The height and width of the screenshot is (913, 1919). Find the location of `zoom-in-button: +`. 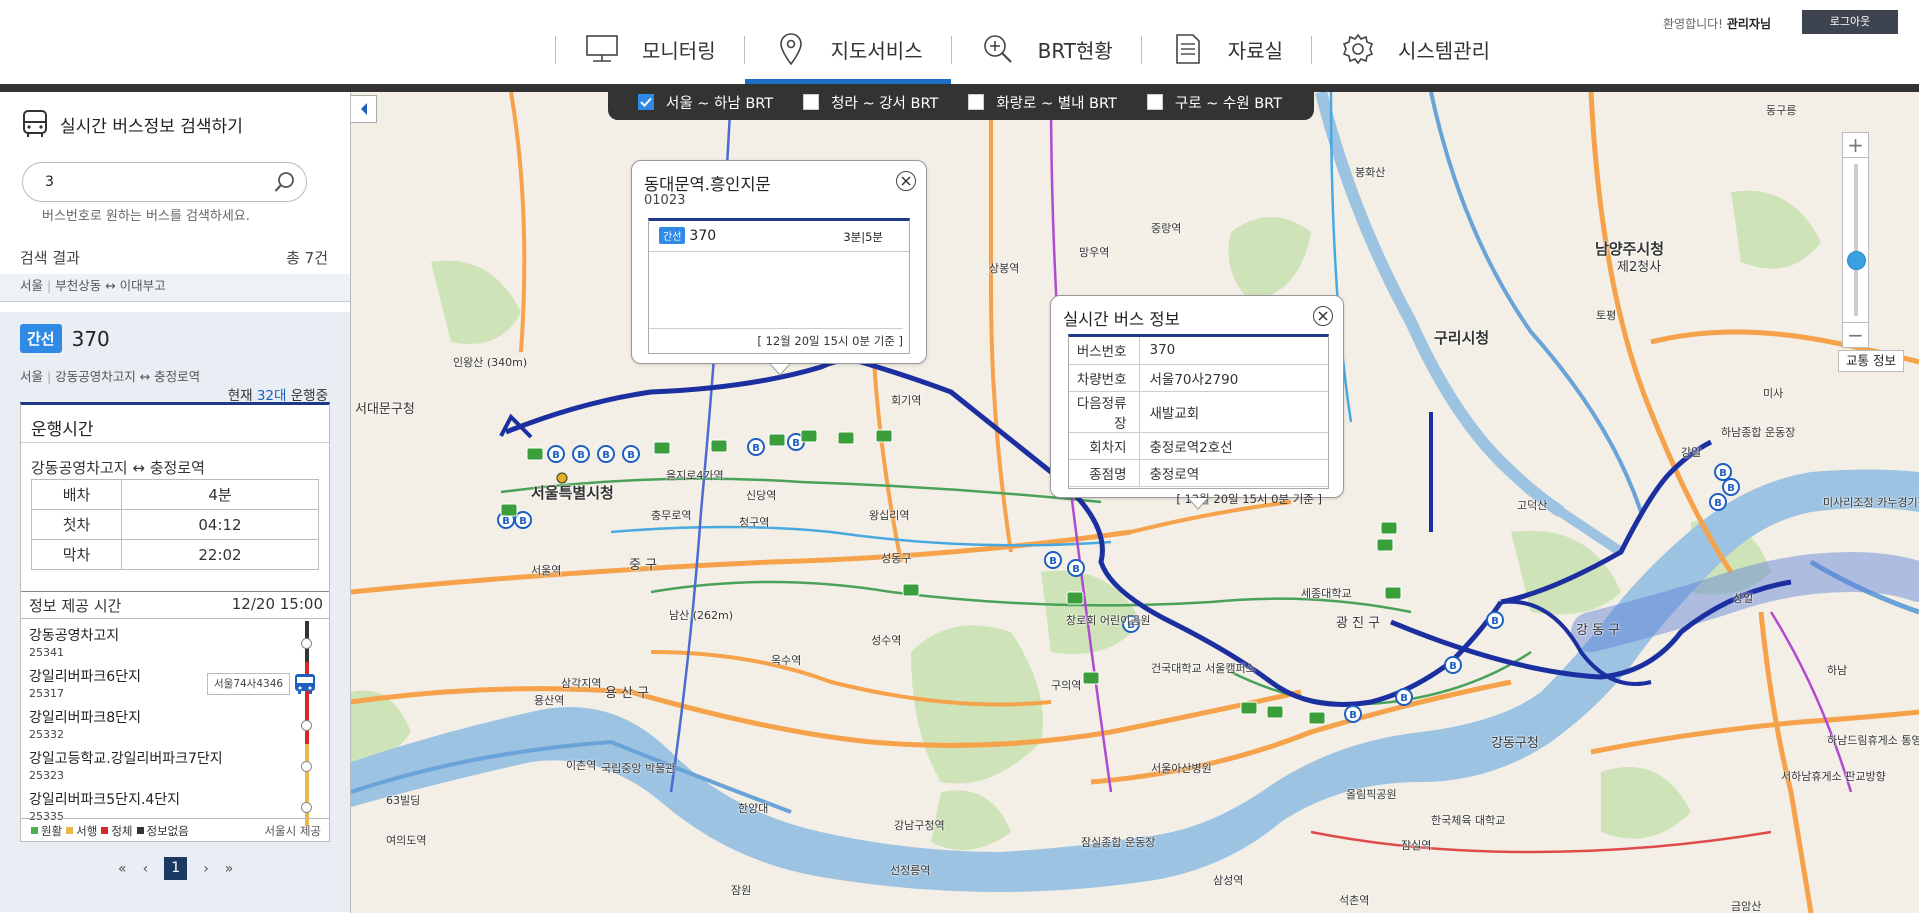

zoom-in-button: + is located at coordinates (1855, 145).